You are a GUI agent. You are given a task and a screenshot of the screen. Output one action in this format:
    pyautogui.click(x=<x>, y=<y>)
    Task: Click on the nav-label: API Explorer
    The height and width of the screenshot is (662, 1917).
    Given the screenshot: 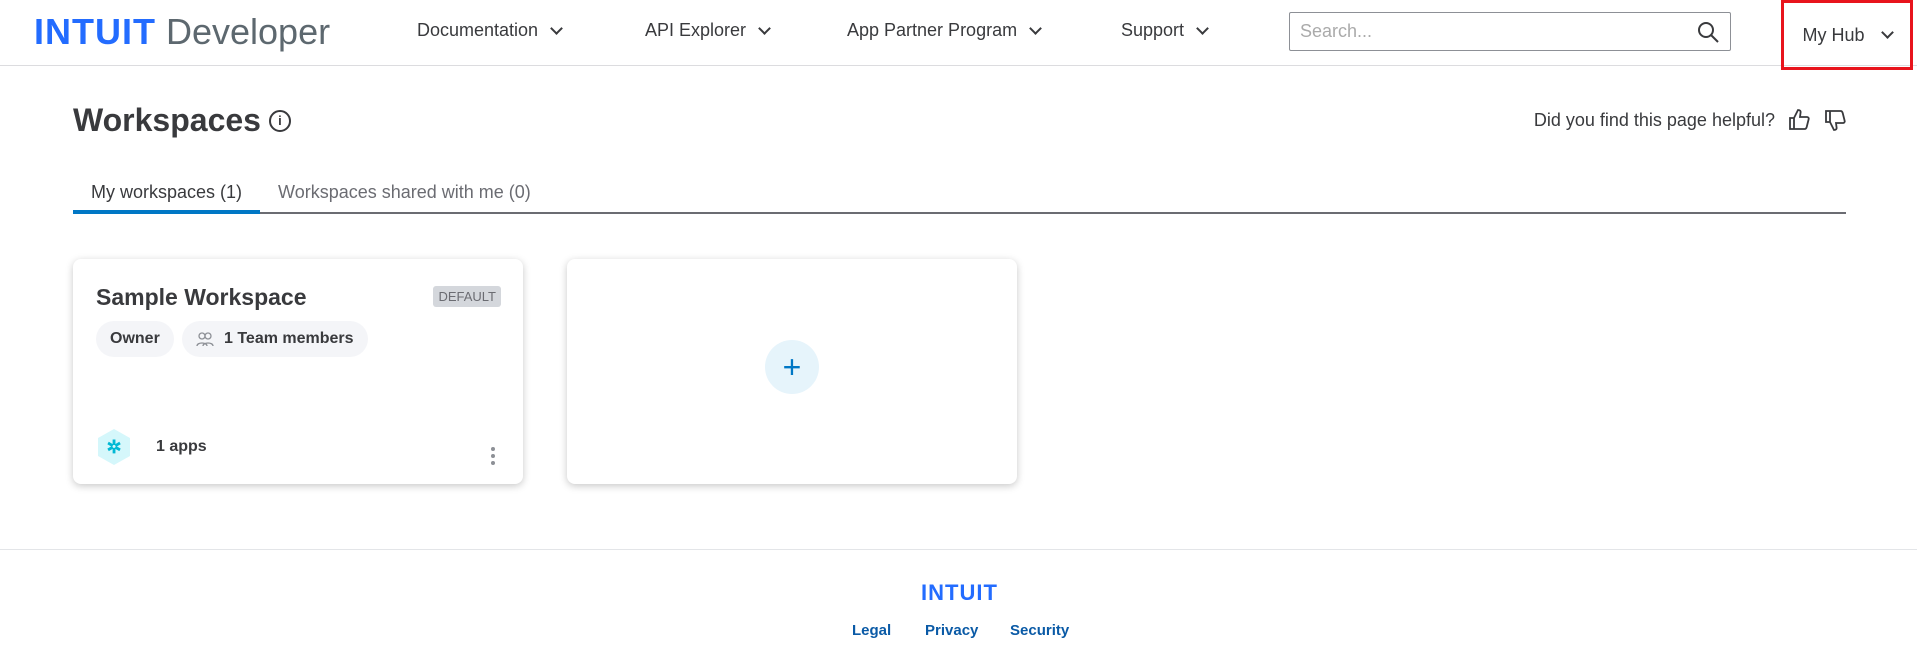 What is the action you would take?
    pyautogui.click(x=696, y=30)
    